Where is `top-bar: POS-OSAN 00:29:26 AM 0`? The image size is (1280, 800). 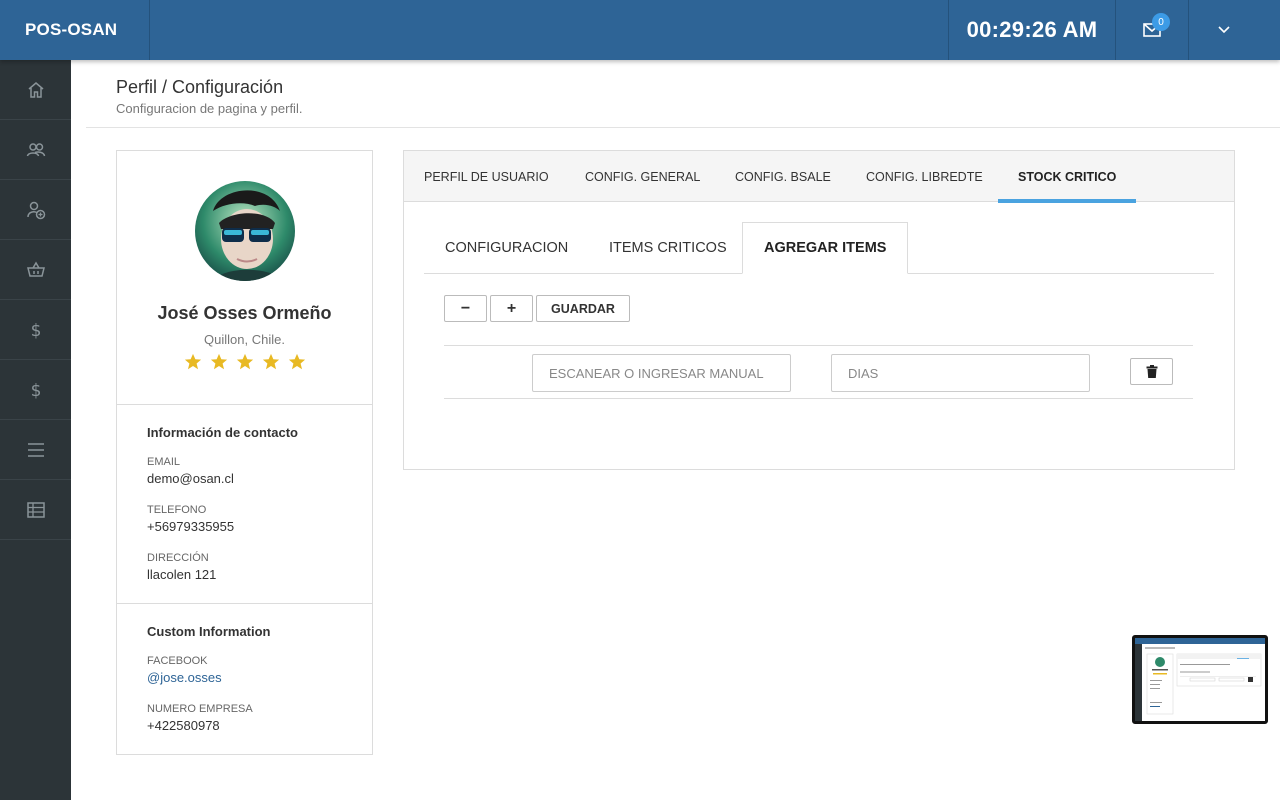 top-bar: POS-OSAN 00:29:26 AM 0 is located at coordinates (640, 30).